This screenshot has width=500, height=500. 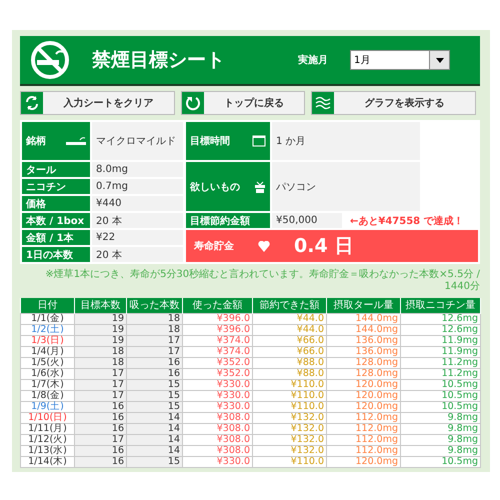 What do you see at coordinates (100, 305) in the screenshot?
I see `column-header: 目標本数` at bounding box center [100, 305].